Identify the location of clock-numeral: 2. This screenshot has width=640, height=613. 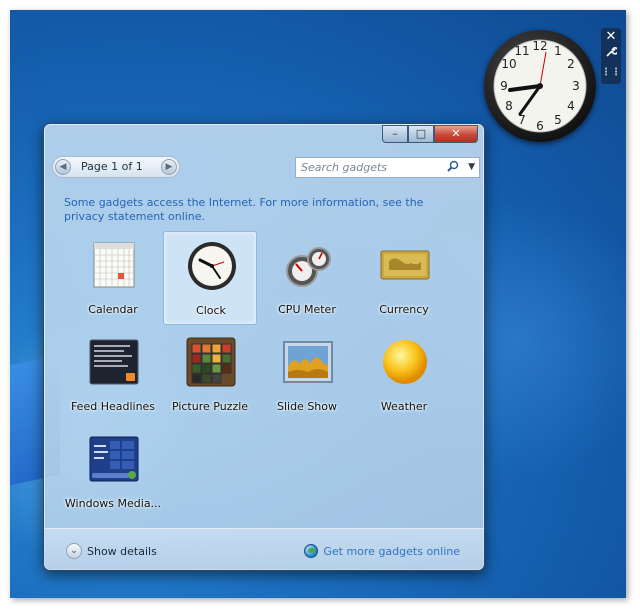
(571, 64).